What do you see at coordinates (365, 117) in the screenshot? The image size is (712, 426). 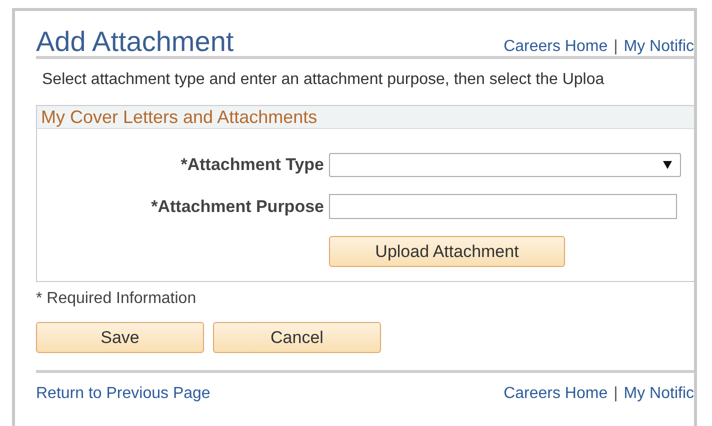 I see `section-header: My Cover Letters and Attachments` at bounding box center [365, 117].